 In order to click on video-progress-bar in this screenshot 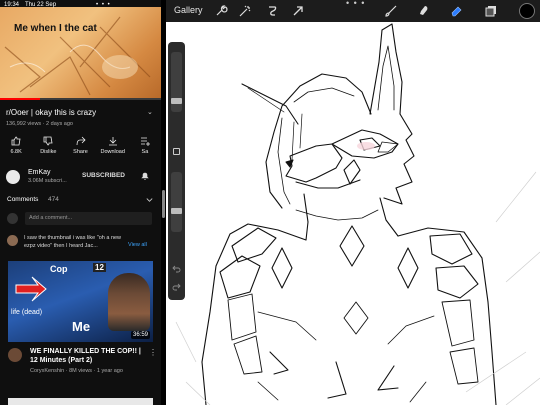, I will do `click(80, 99)`.